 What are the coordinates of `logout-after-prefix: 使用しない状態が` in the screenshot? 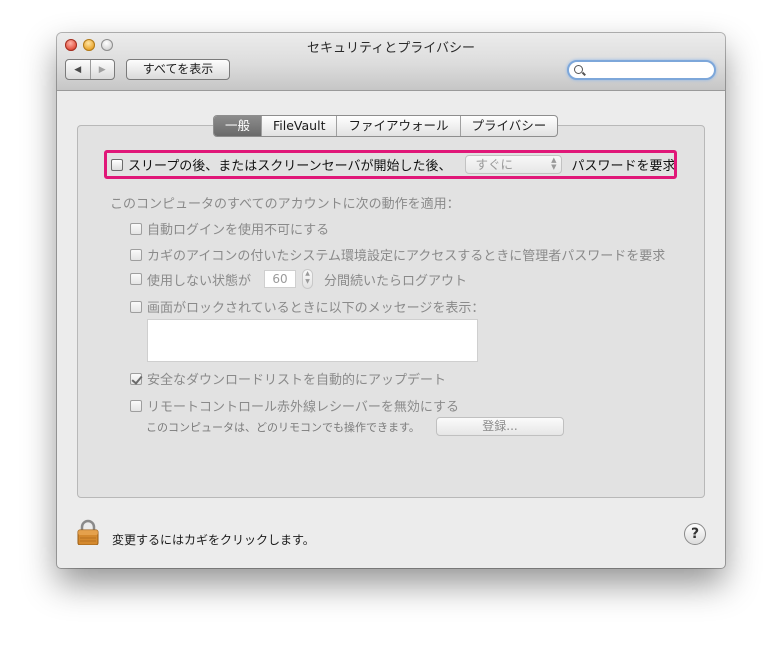 It's located at (199, 281).